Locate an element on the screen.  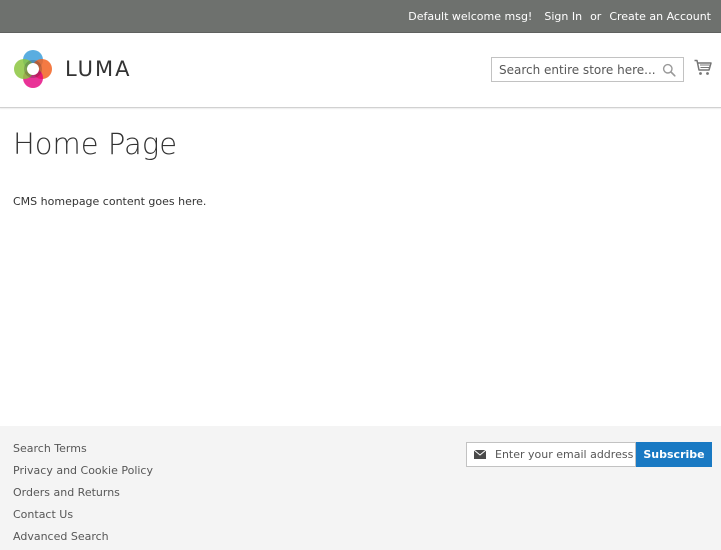
store-logo: LUMA is located at coordinates (72, 69).